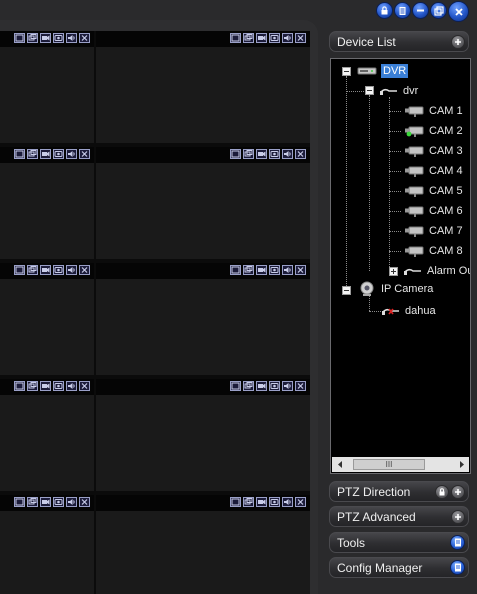 Image resolution: width=477 pixels, height=594 pixels. Describe the element at coordinates (399, 491) in the screenshot. I see `ptz-direction-header: PTZ Direction` at that location.